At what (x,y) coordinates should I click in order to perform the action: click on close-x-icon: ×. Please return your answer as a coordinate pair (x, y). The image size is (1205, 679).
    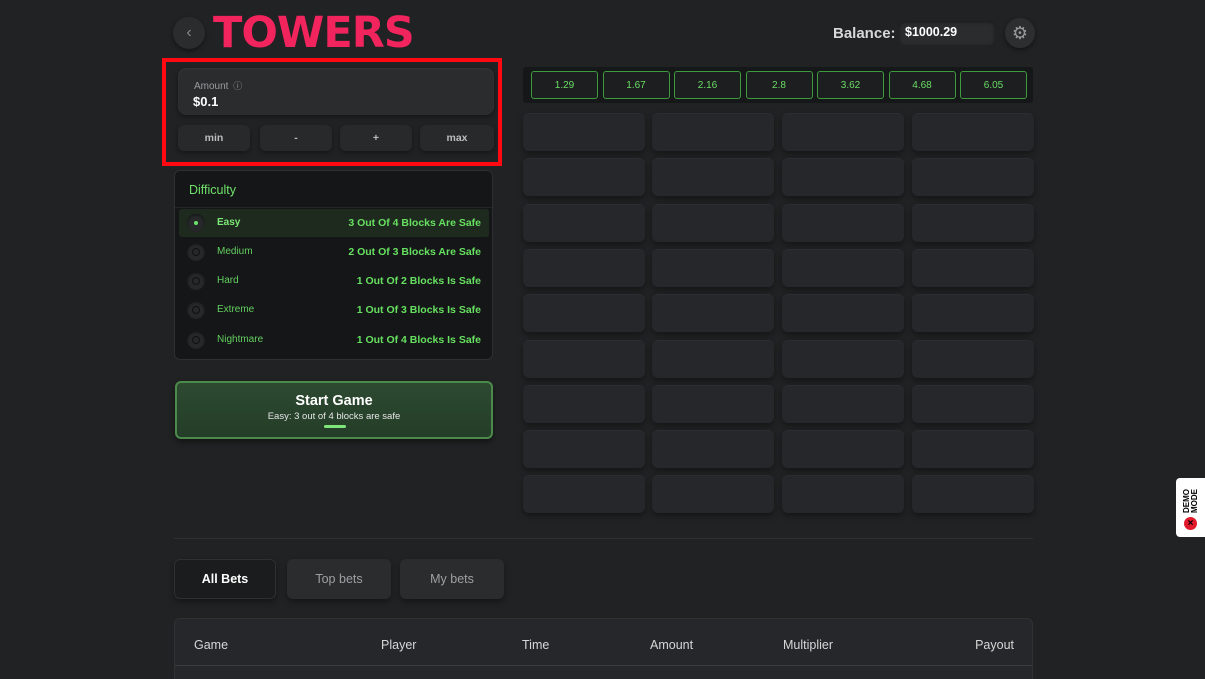
    Looking at the image, I should click on (1190, 523).